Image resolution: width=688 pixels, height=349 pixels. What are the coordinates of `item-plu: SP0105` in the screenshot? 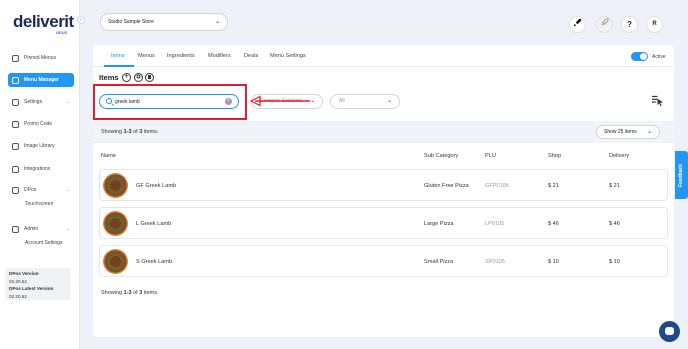 It's located at (495, 262).